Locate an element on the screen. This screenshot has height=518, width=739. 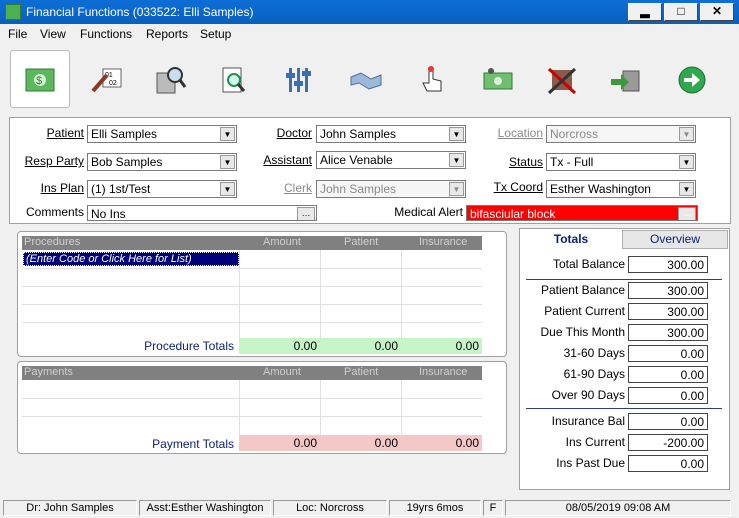
sliders-icon is located at coordinates (300, 80).